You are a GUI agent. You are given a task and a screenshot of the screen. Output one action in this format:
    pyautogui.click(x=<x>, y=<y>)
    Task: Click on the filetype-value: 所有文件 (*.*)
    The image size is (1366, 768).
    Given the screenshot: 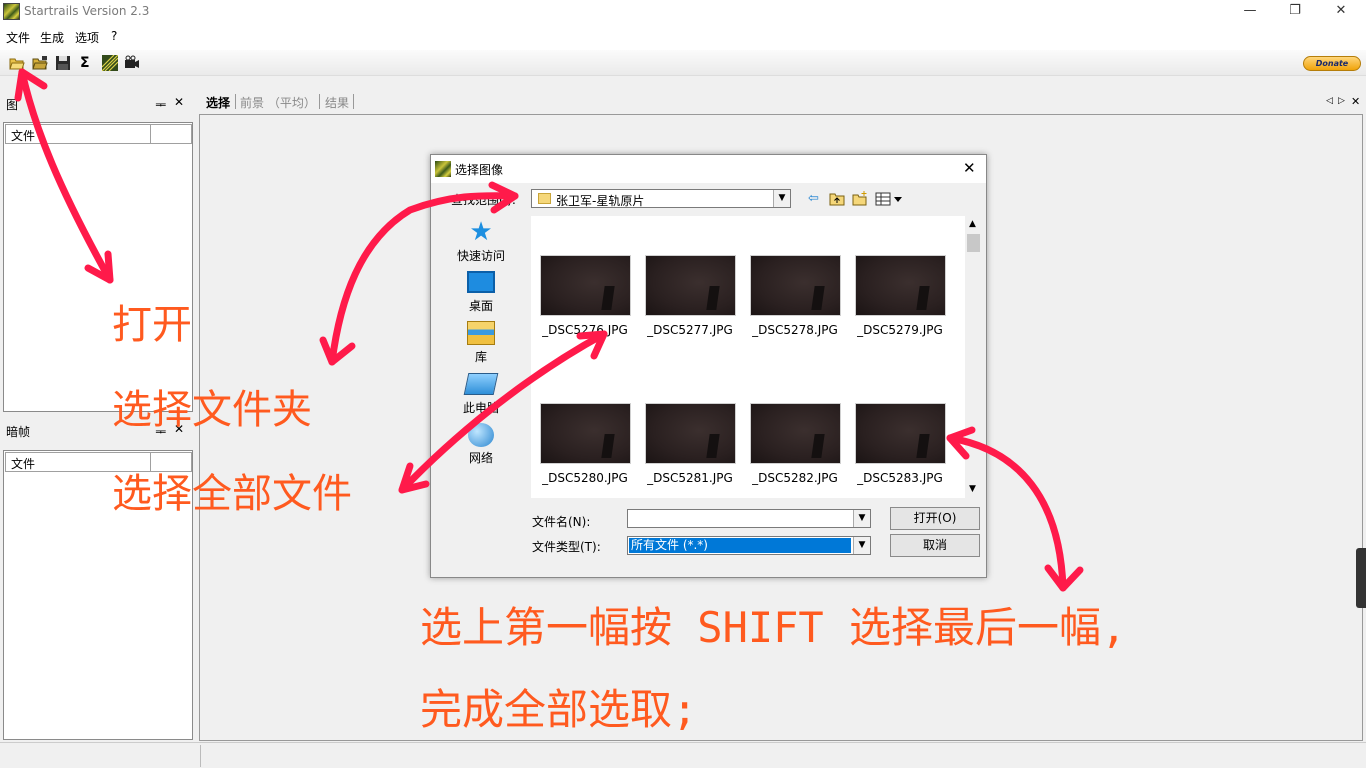 What is the action you would take?
    pyautogui.click(x=740, y=545)
    